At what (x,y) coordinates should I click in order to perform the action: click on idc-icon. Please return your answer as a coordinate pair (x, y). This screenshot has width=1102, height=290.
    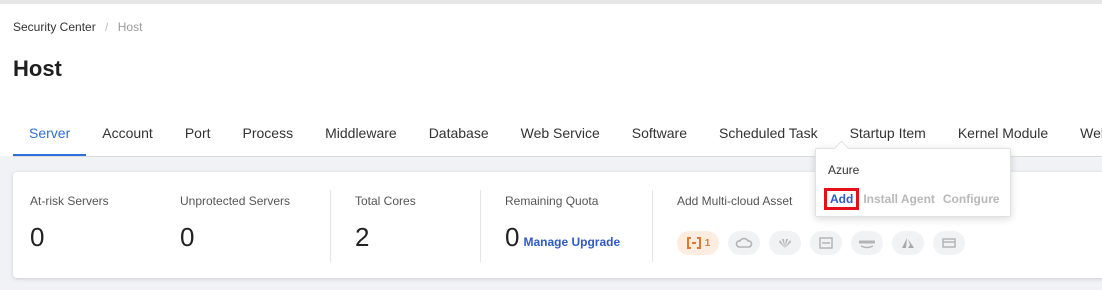
    Looking at the image, I should click on (826, 243).